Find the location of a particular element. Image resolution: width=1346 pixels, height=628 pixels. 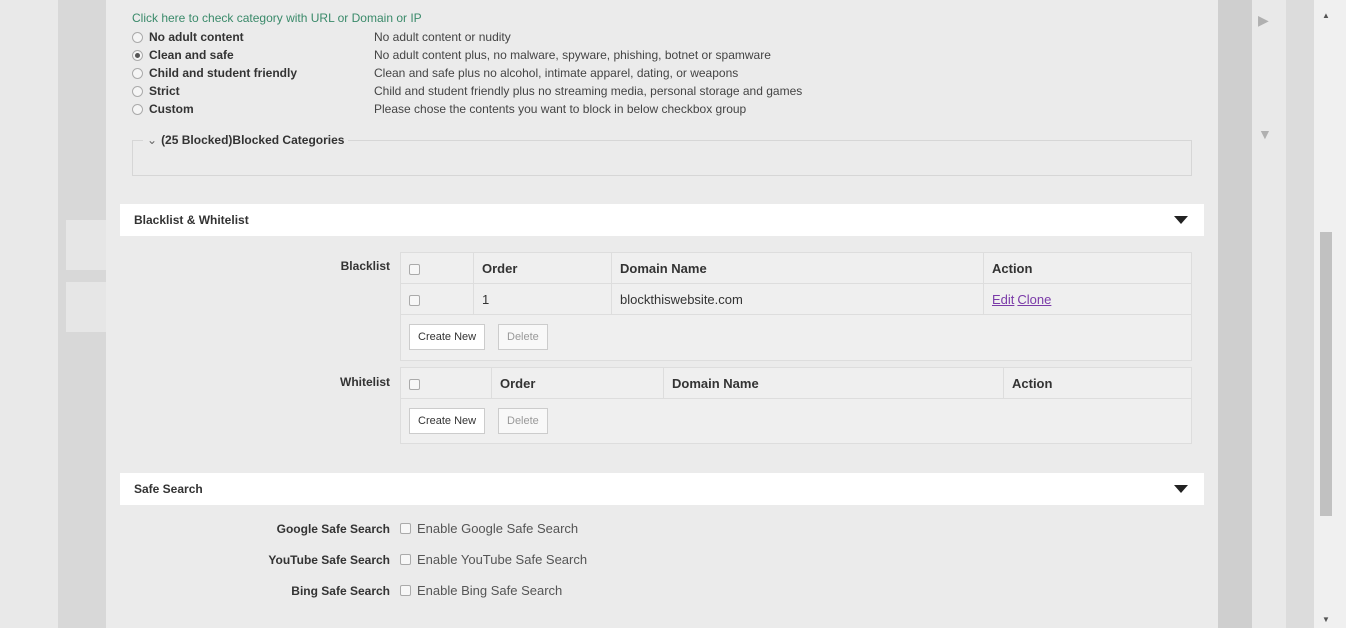

blocked-categories-toggle: ⌄ (25 Blocked)Blocked Categories is located at coordinates (246, 140).